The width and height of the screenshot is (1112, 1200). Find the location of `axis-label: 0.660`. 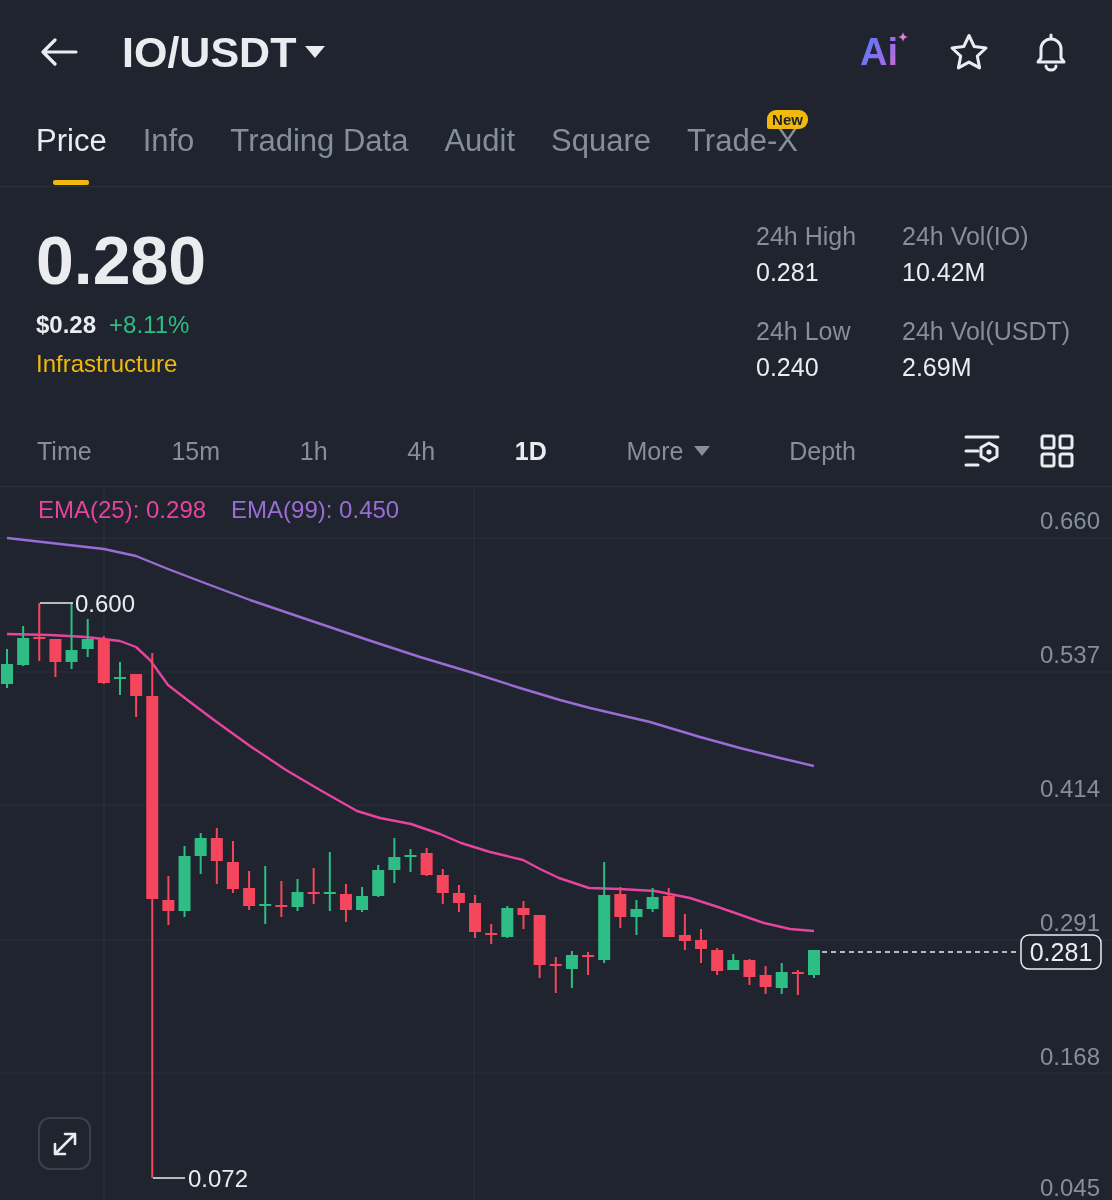

axis-label: 0.660 is located at coordinates (1069, 520).